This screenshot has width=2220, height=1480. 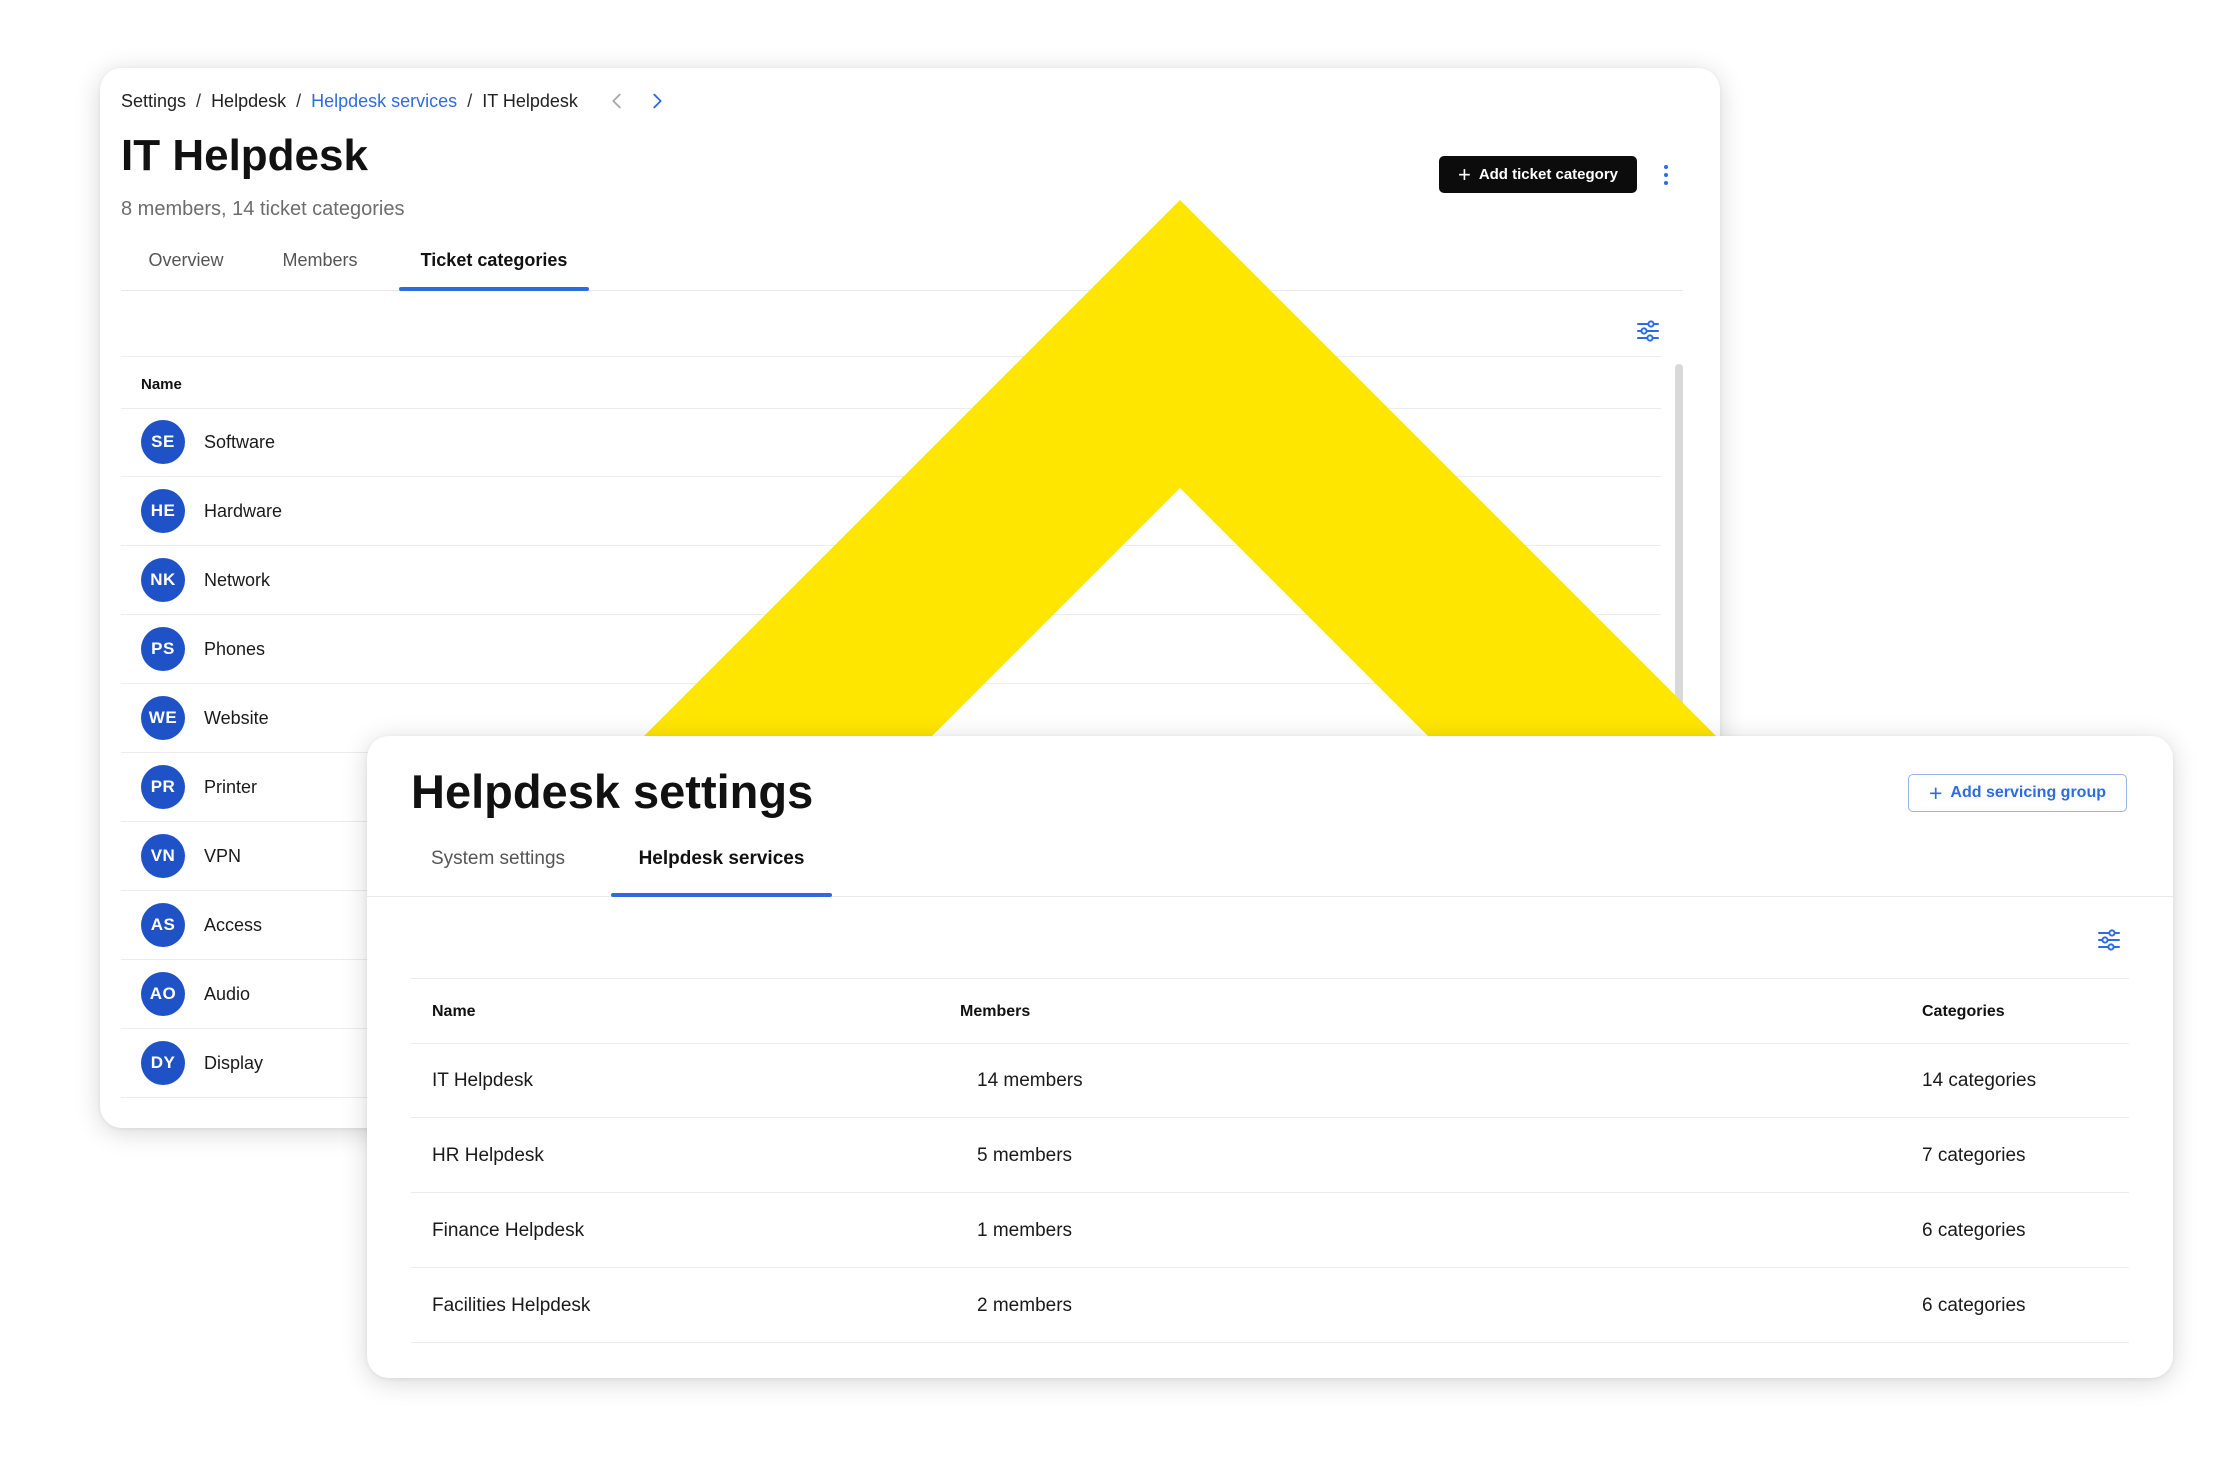 What do you see at coordinates (891, 442) in the screenshot?
I see `table-row: SE Software` at bounding box center [891, 442].